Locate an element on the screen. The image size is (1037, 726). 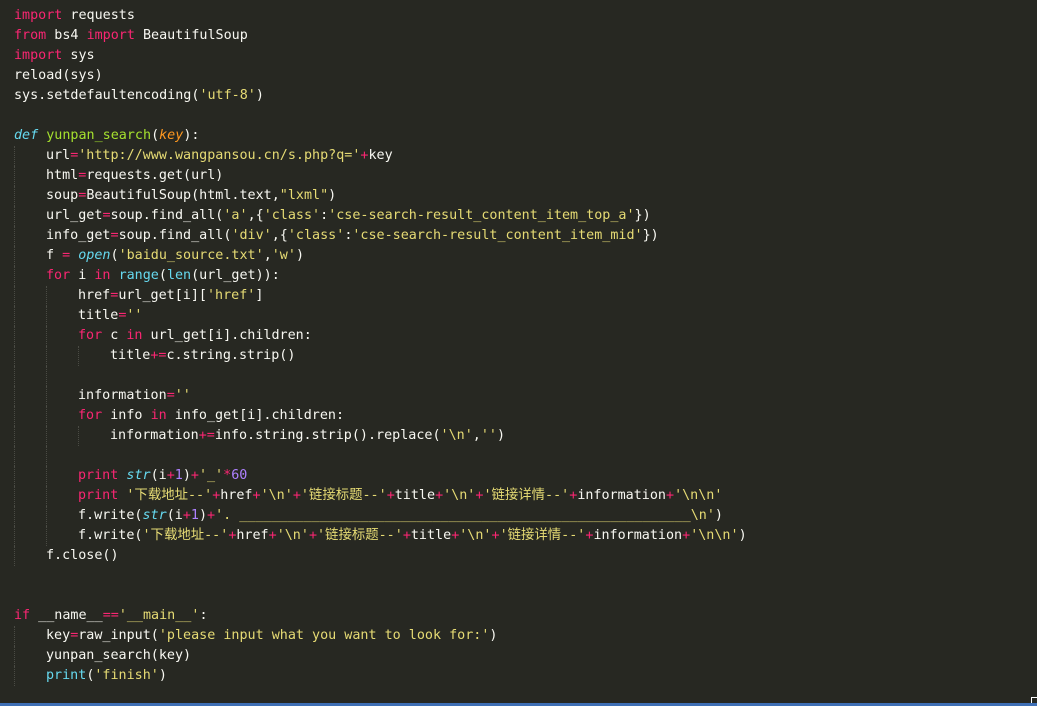
code-token: 'href' is located at coordinates (231, 295).